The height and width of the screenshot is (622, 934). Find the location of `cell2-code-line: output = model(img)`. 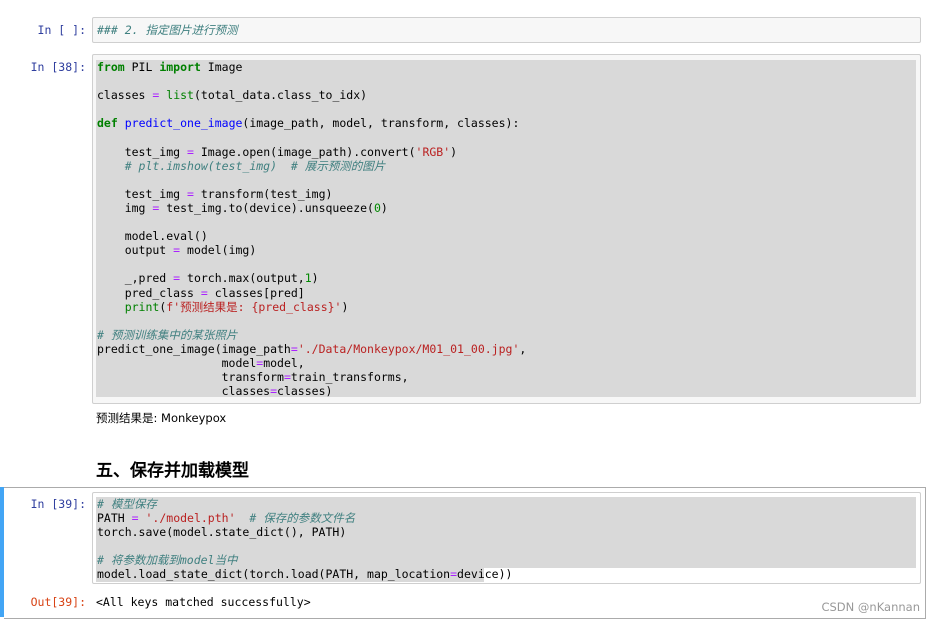

cell2-code-line: output = model(img) is located at coordinates (177, 250).